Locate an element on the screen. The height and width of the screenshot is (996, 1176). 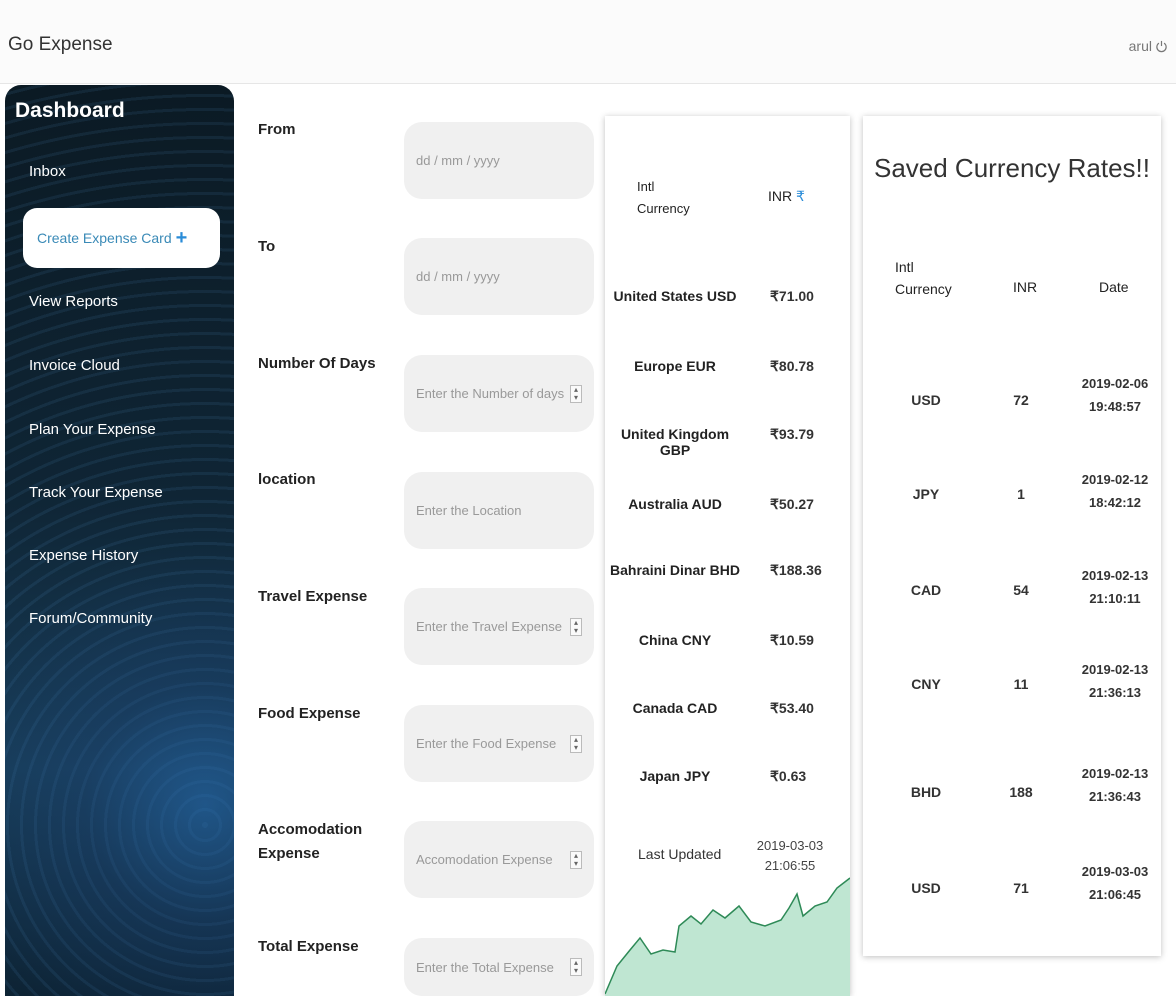
app-title: Go Expense is located at coordinates (60, 45).